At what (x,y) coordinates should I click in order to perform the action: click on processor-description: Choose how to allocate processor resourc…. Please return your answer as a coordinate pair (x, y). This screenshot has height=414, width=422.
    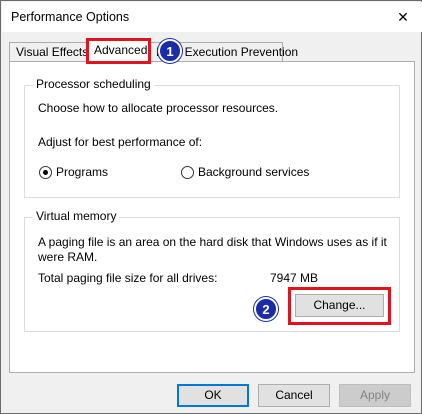
    Looking at the image, I should click on (158, 108).